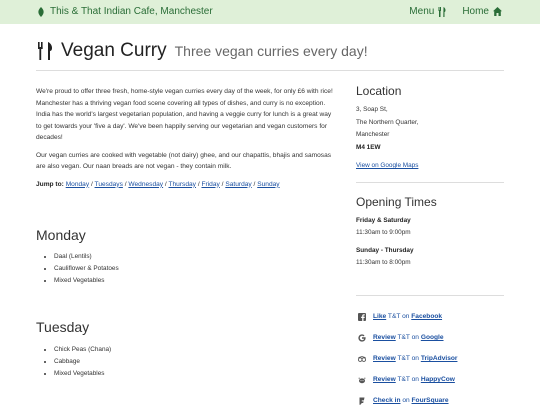 This screenshot has width=540, height=405. What do you see at coordinates (386, 400) in the screenshot?
I see `social-action: Check in` at bounding box center [386, 400].